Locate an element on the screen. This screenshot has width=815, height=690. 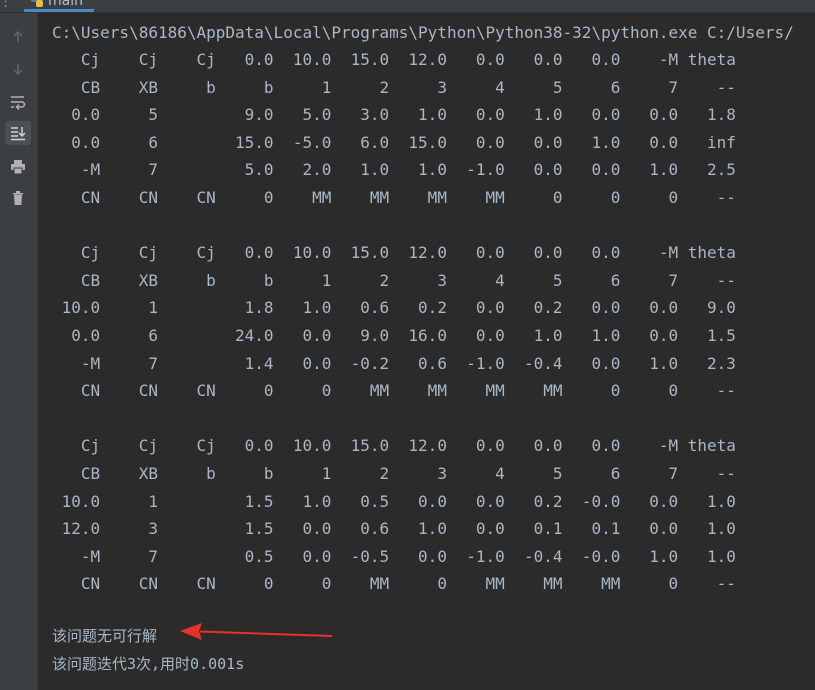
arrow-down-icon is located at coordinates (18, 70).